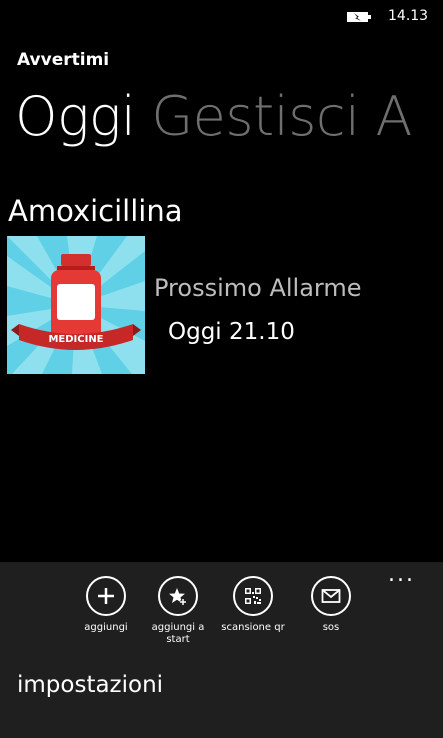 This screenshot has height=738, width=443. I want to click on mail-icon, so click(331, 596).